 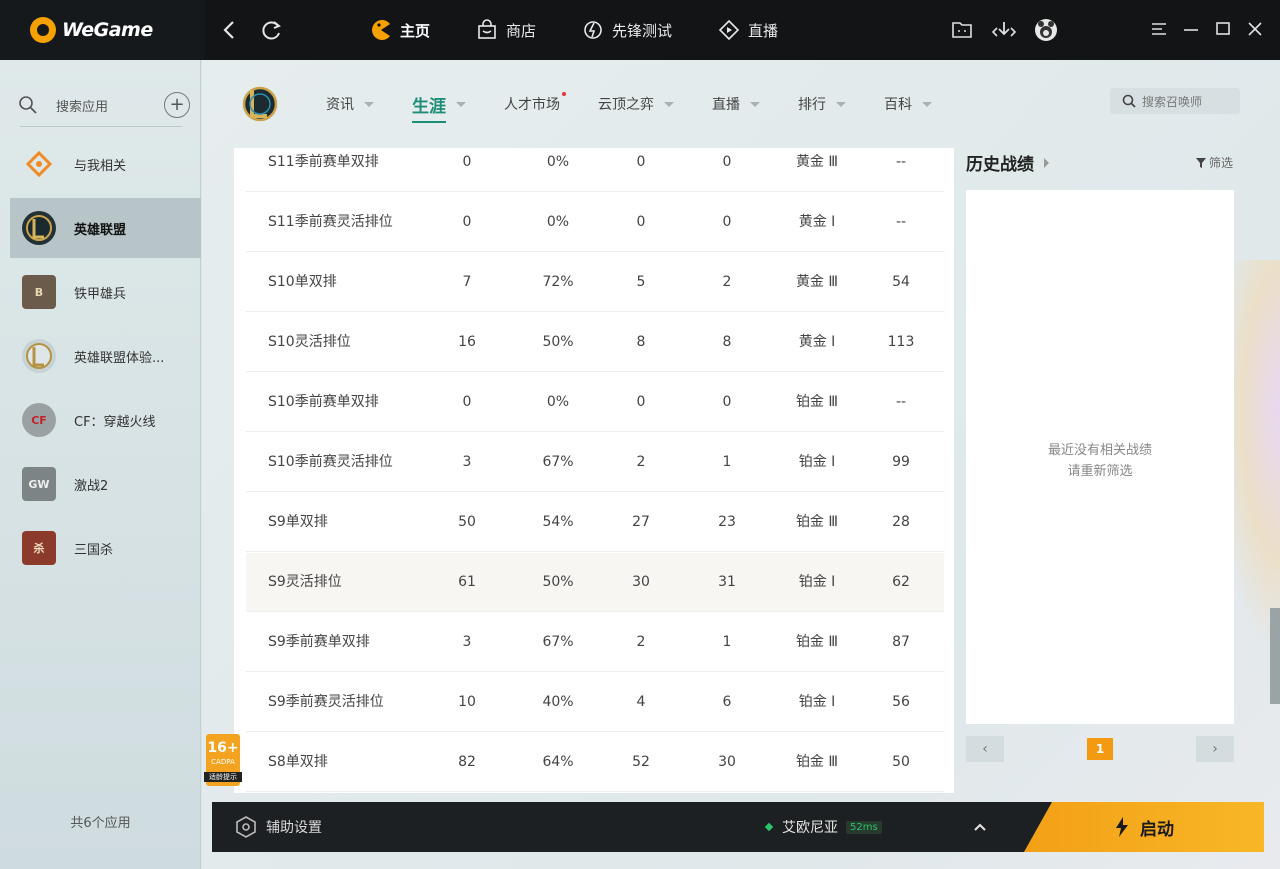 I want to click on topnav-store-label: 商店, so click(x=521, y=30).